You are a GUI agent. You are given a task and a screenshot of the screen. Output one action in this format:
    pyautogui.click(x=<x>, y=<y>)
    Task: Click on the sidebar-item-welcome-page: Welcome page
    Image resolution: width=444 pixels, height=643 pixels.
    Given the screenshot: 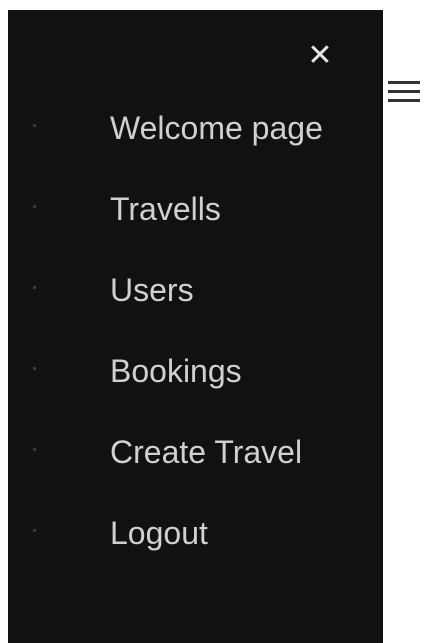 What is the action you would take?
    pyautogui.click(x=195, y=138)
    